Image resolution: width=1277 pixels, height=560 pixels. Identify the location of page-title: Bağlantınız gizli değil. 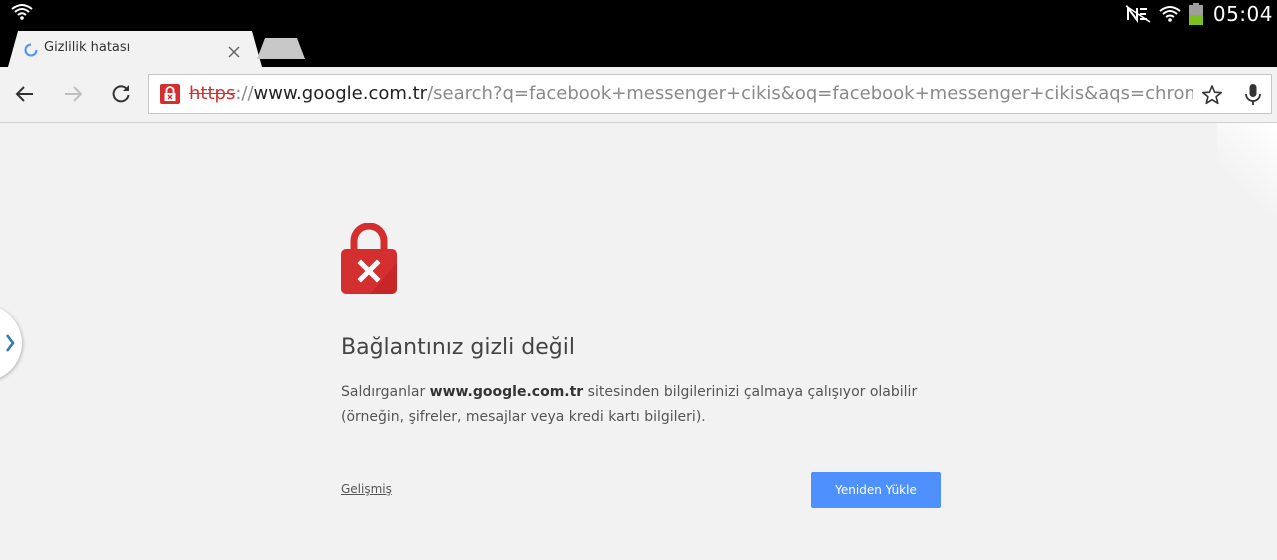
(458, 347).